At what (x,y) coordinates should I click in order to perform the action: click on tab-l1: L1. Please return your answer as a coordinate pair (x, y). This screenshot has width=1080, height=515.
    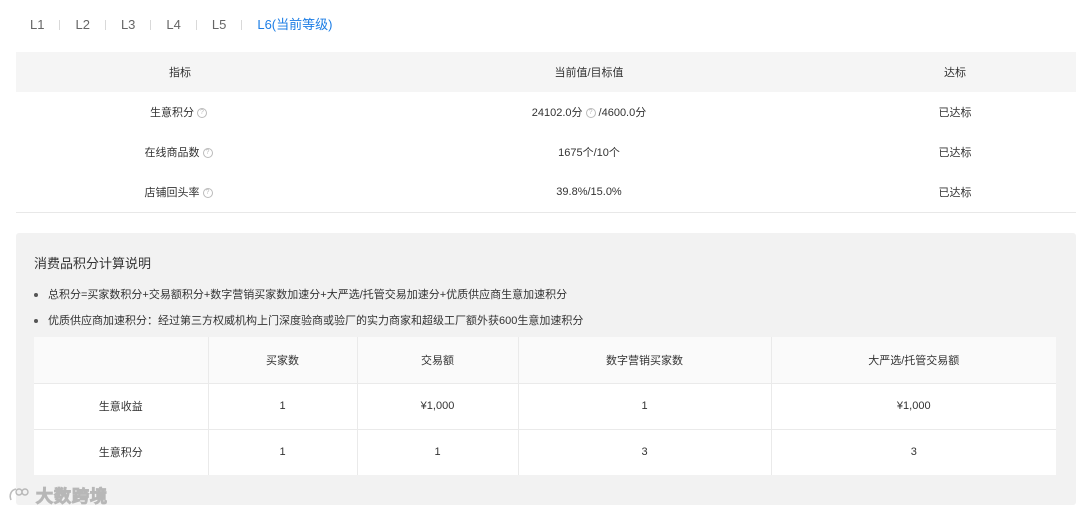
    Looking at the image, I should click on (37, 25).